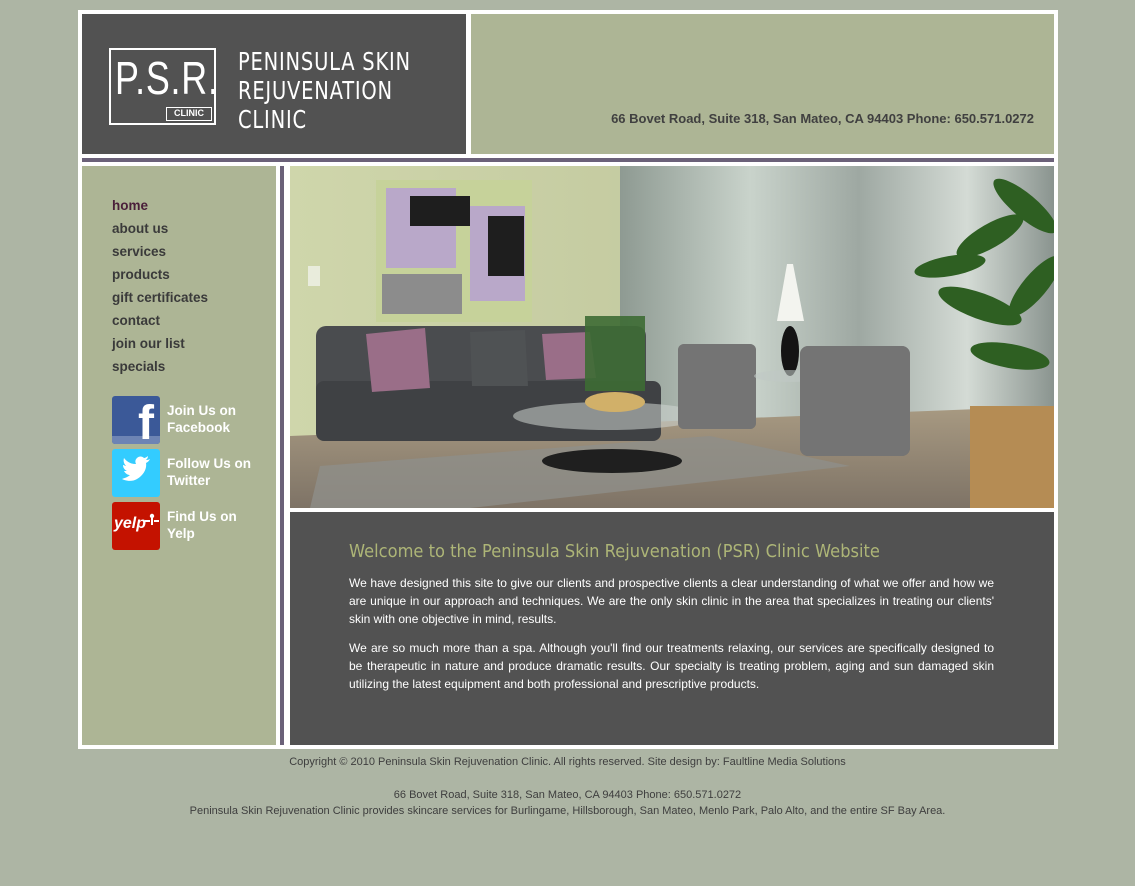 Image resolution: width=1135 pixels, height=886 pixels. What do you see at coordinates (324, 61) in the screenshot?
I see `logo-name-line: Peninsula Skin` at bounding box center [324, 61].